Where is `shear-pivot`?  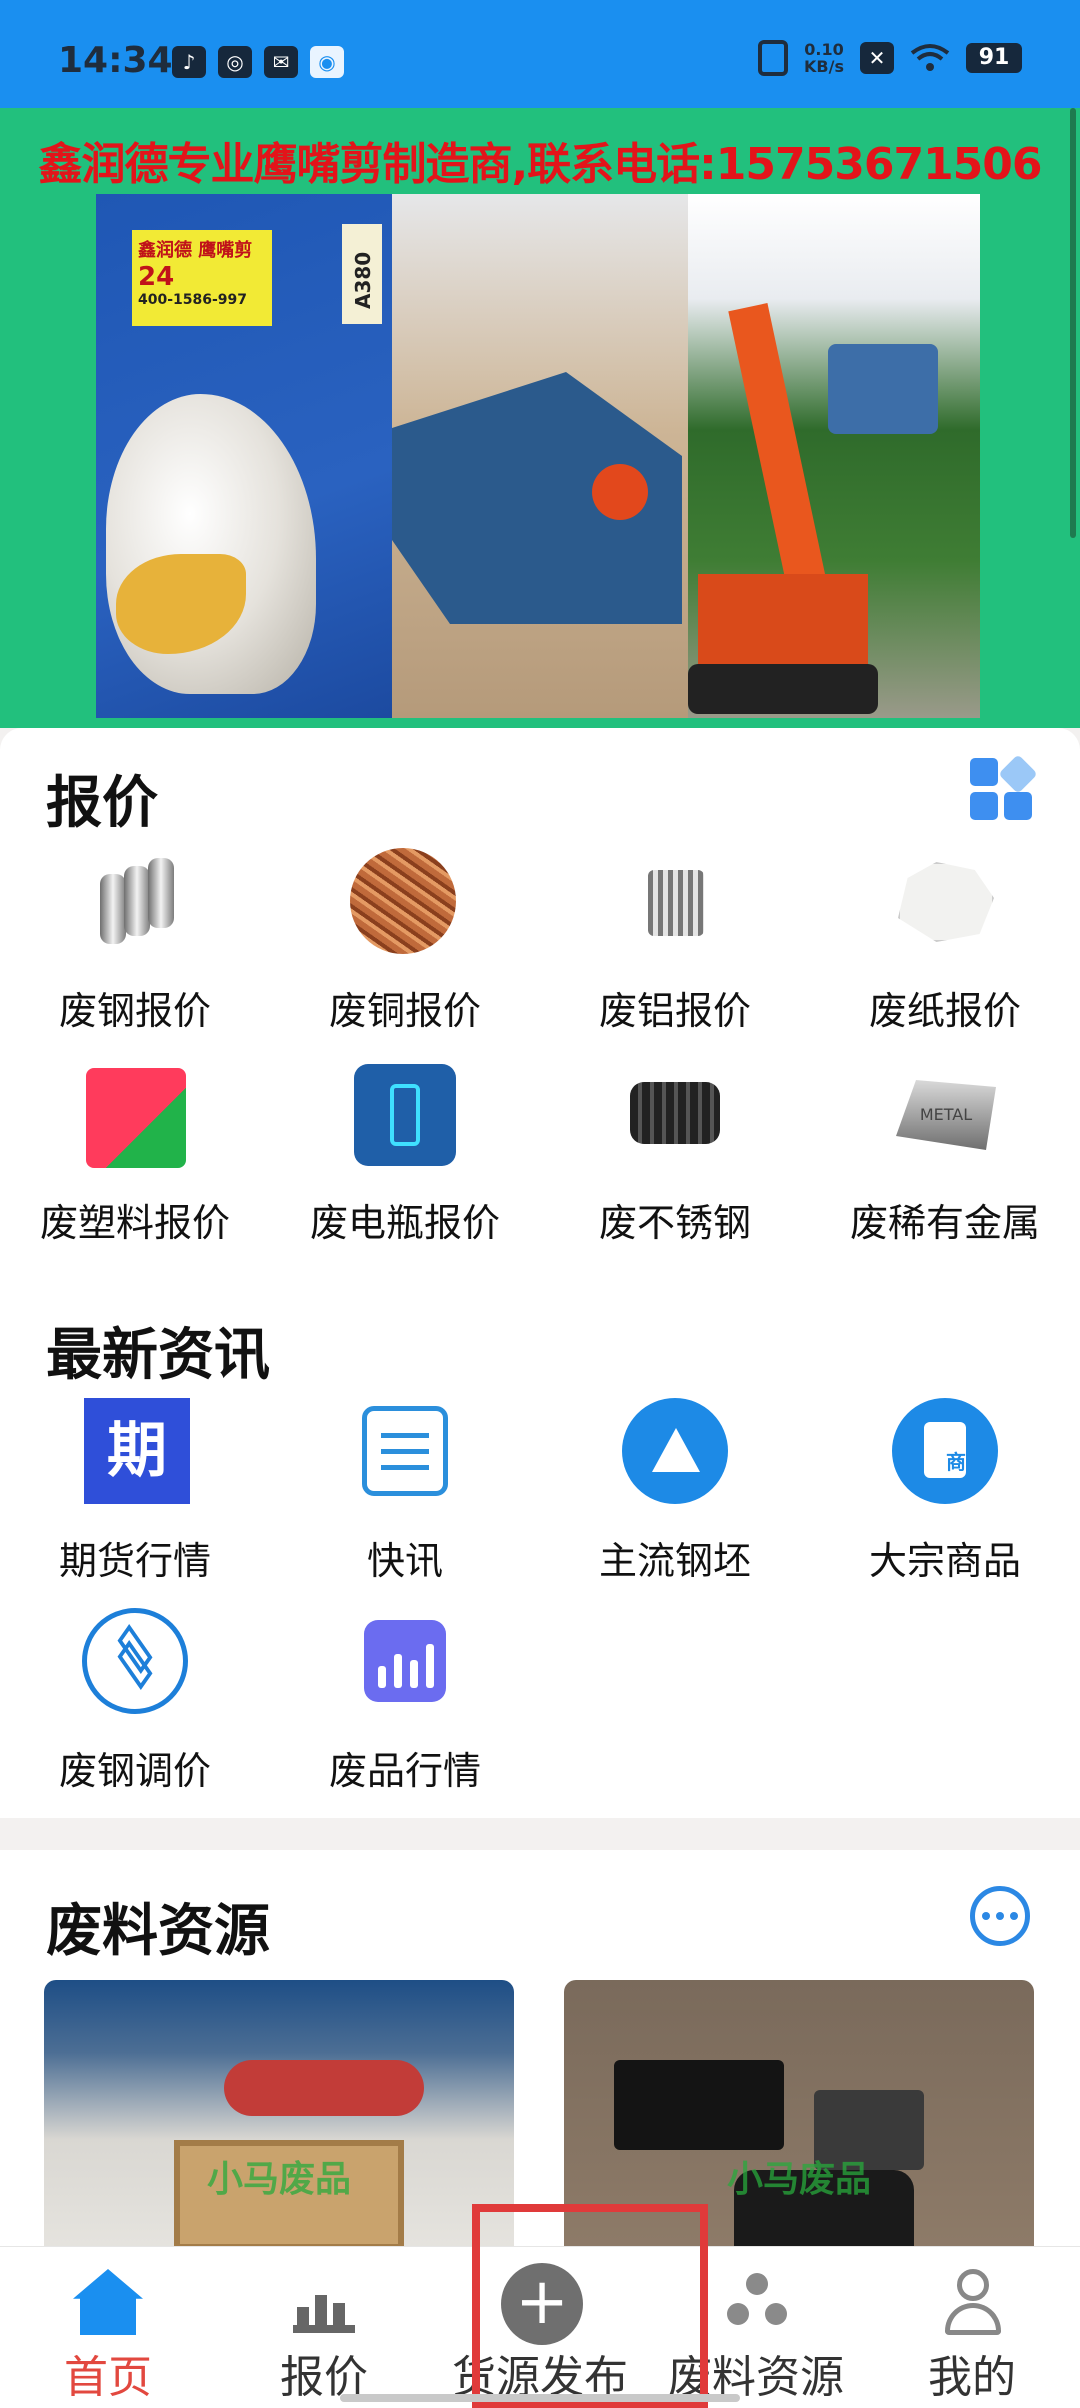
shear-pivot is located at coordinates (620, 492).